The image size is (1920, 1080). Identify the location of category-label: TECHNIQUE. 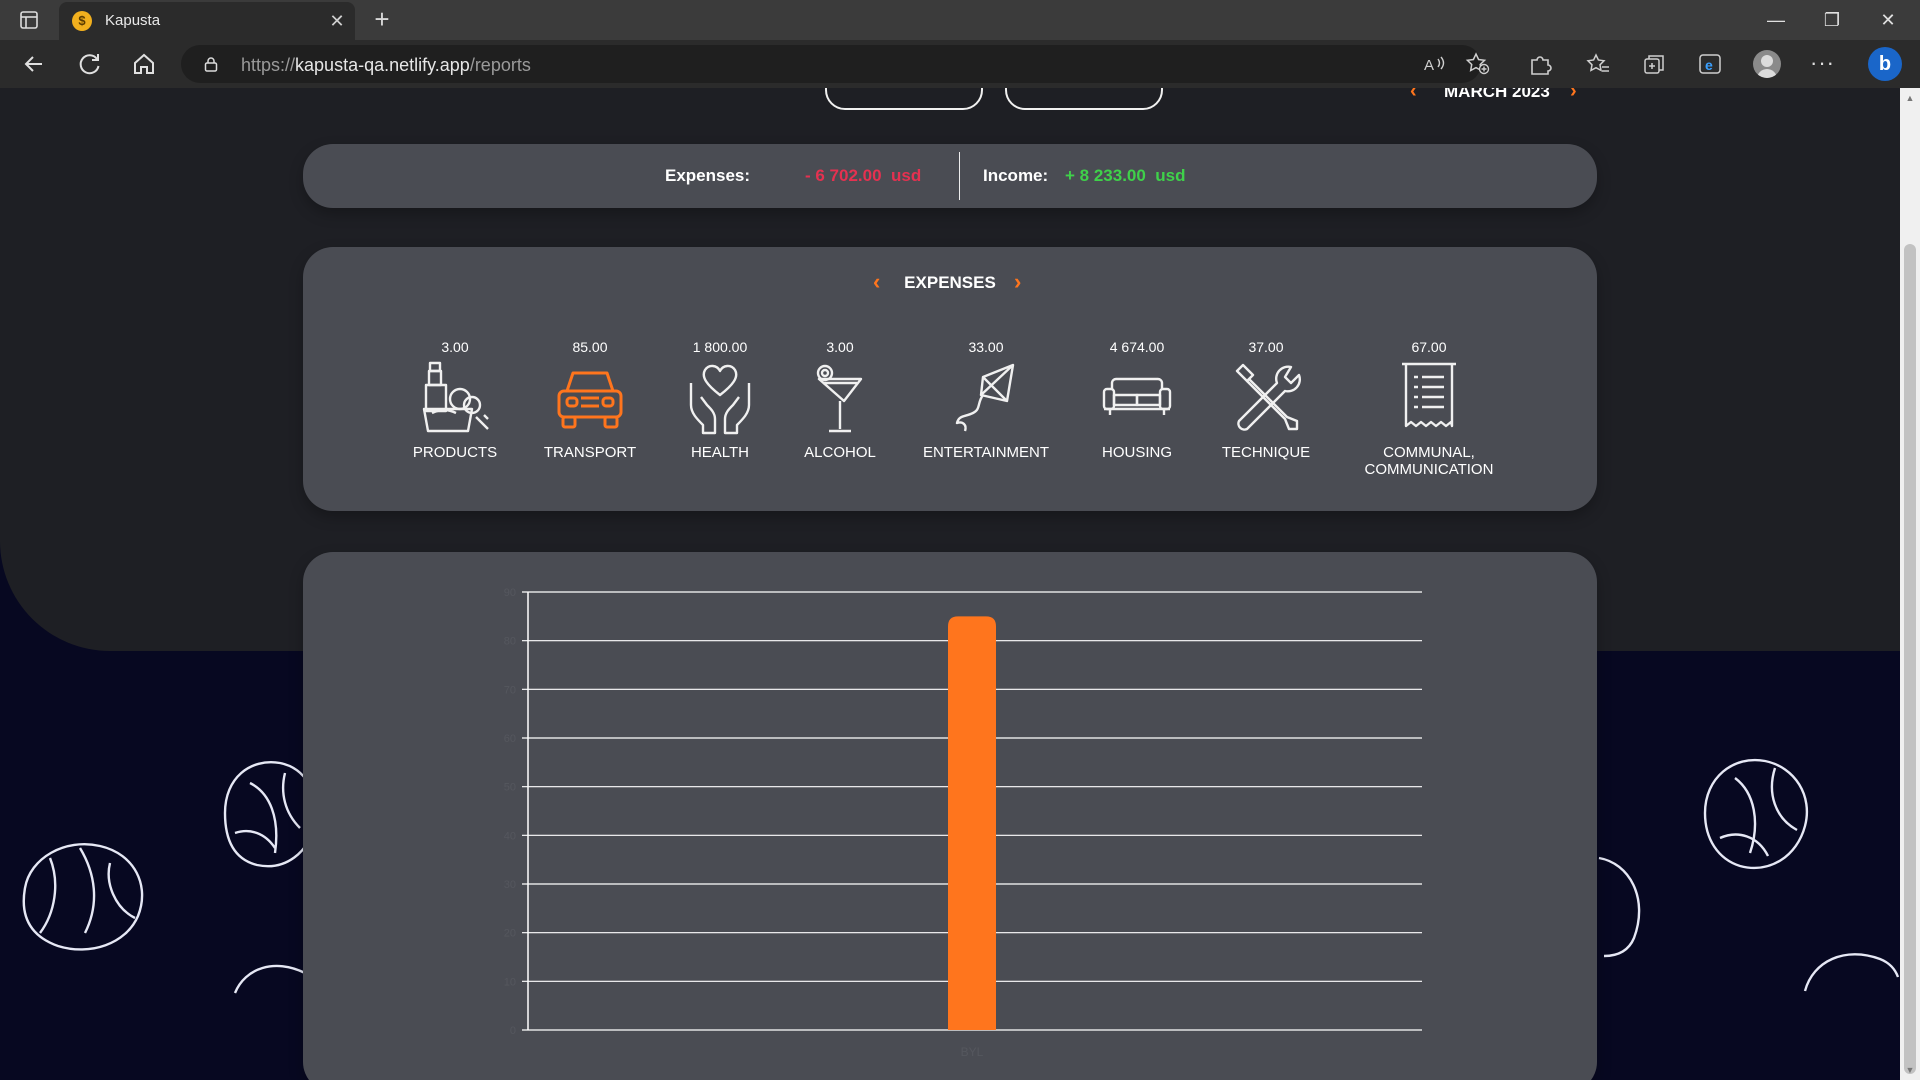
(1266, 452).